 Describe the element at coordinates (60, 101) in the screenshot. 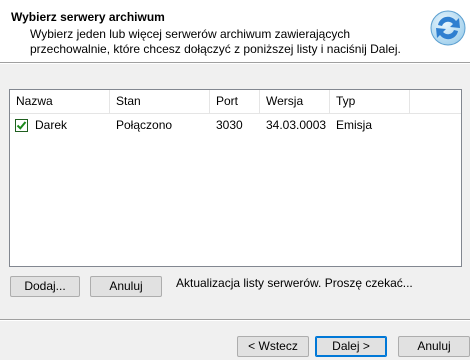

I see `column-header-name: Nazwa` at that location.